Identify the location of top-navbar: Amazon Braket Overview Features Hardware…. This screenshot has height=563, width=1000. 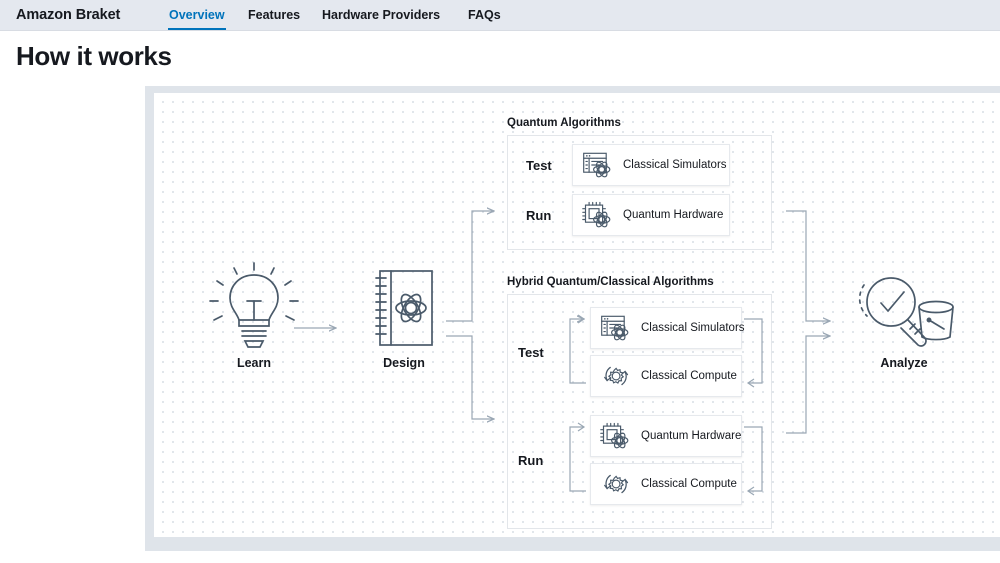
(500, 15).